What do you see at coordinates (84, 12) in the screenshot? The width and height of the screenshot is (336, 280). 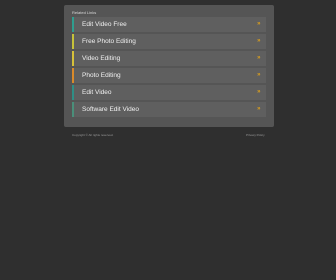 I see `panel-title: Related Links` at bounding box center [84, 12].